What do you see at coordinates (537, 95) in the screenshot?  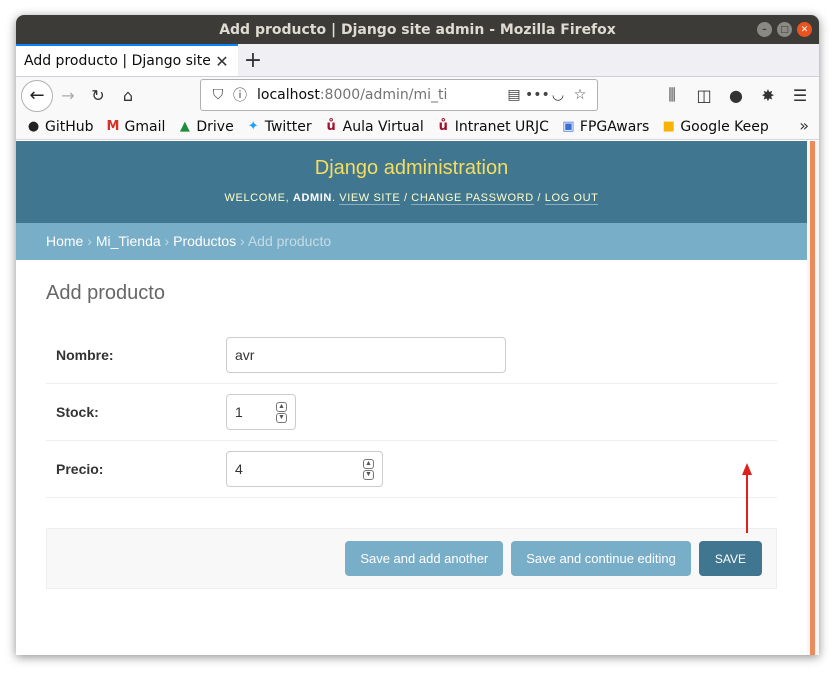 I see `page-actions-icon: •••` at bounding box center [537, 95].